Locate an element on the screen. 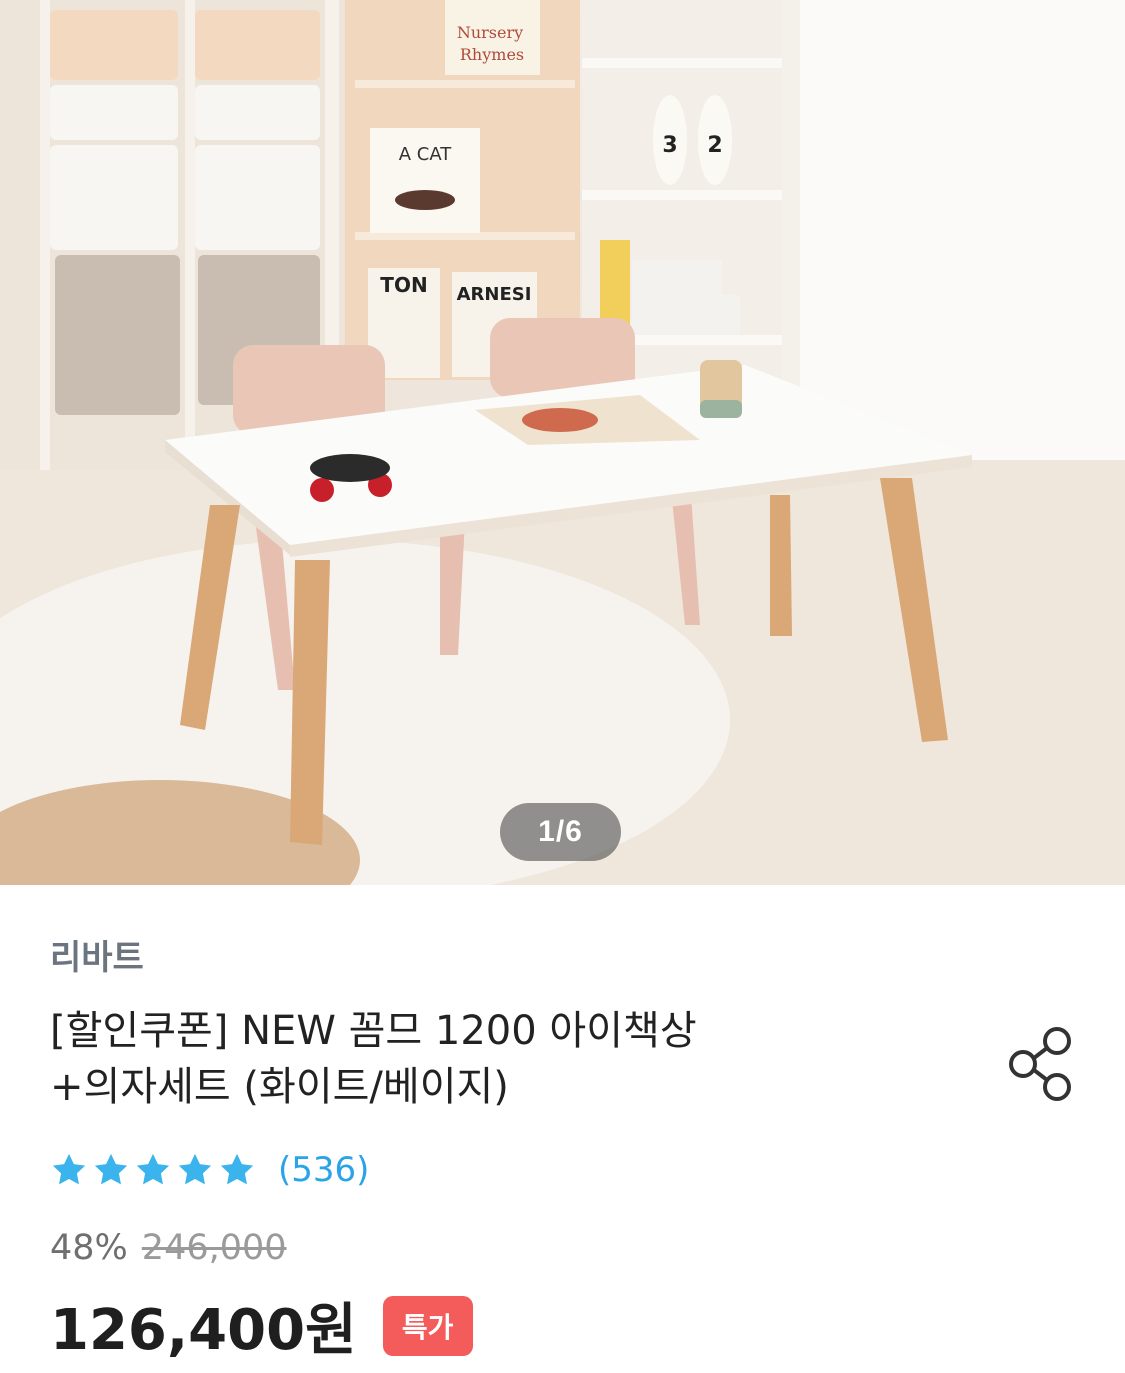 The width and height of the screenshot is (1125, 1373). svg-text: Rhymes is located at coordinates (492, 54).